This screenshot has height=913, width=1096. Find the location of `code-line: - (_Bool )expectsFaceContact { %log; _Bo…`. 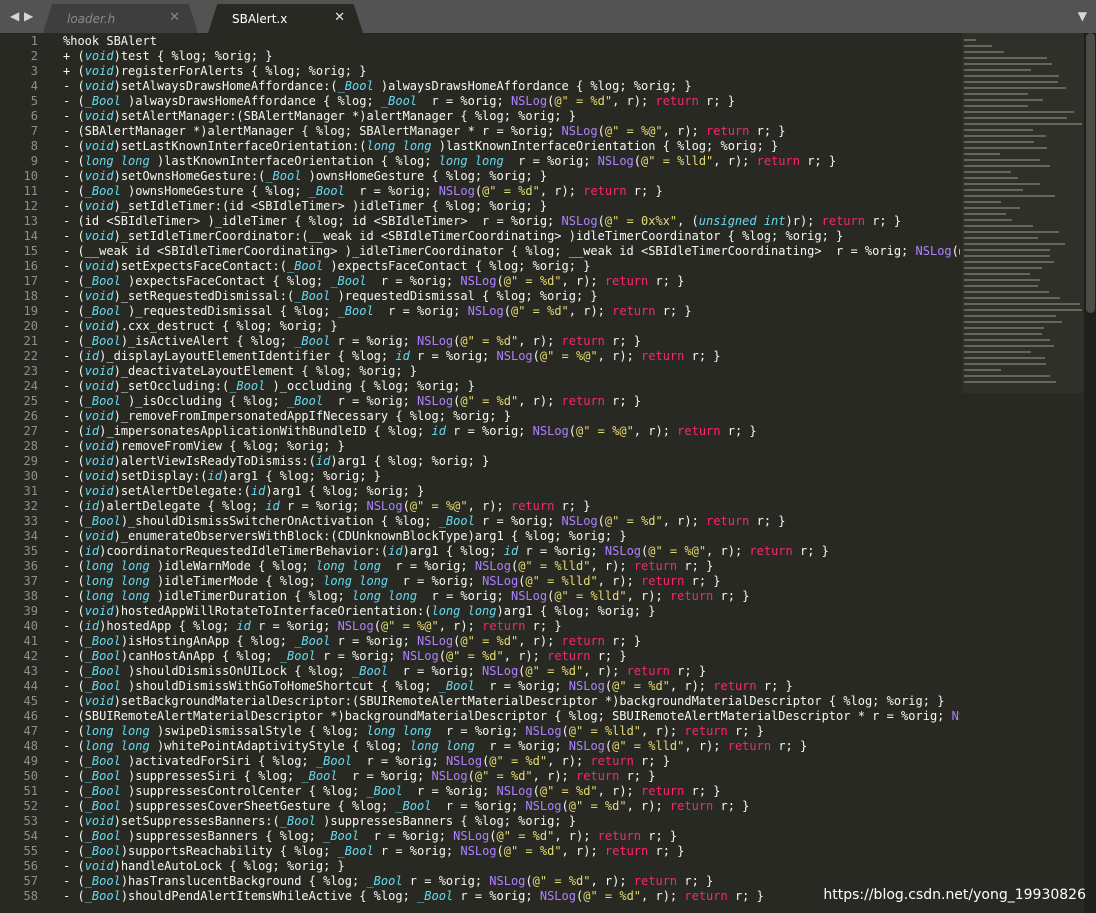

code-line: - (_Bool )expectsFaceContact { %log; _Bo… is located at coordinates (373, 281).